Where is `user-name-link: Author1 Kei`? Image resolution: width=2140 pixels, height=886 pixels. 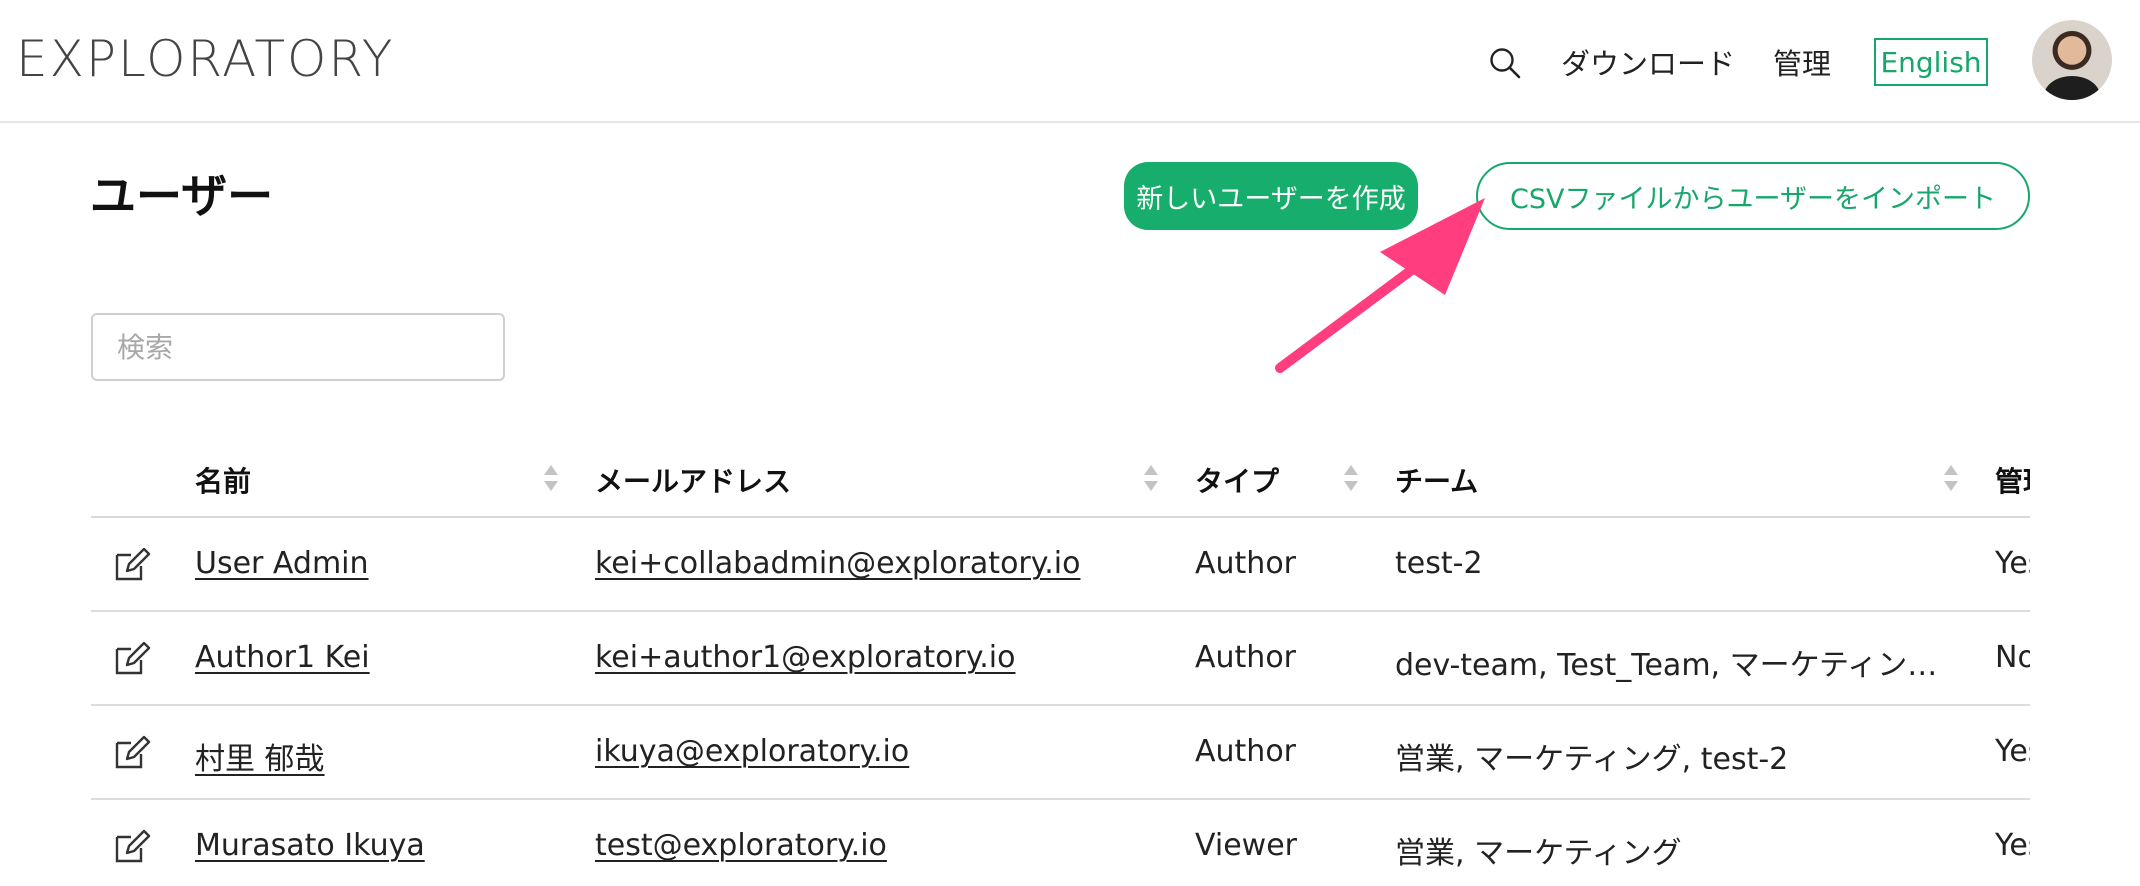 user-name-link: Author1 Kei is located at coordinates (282, 657).